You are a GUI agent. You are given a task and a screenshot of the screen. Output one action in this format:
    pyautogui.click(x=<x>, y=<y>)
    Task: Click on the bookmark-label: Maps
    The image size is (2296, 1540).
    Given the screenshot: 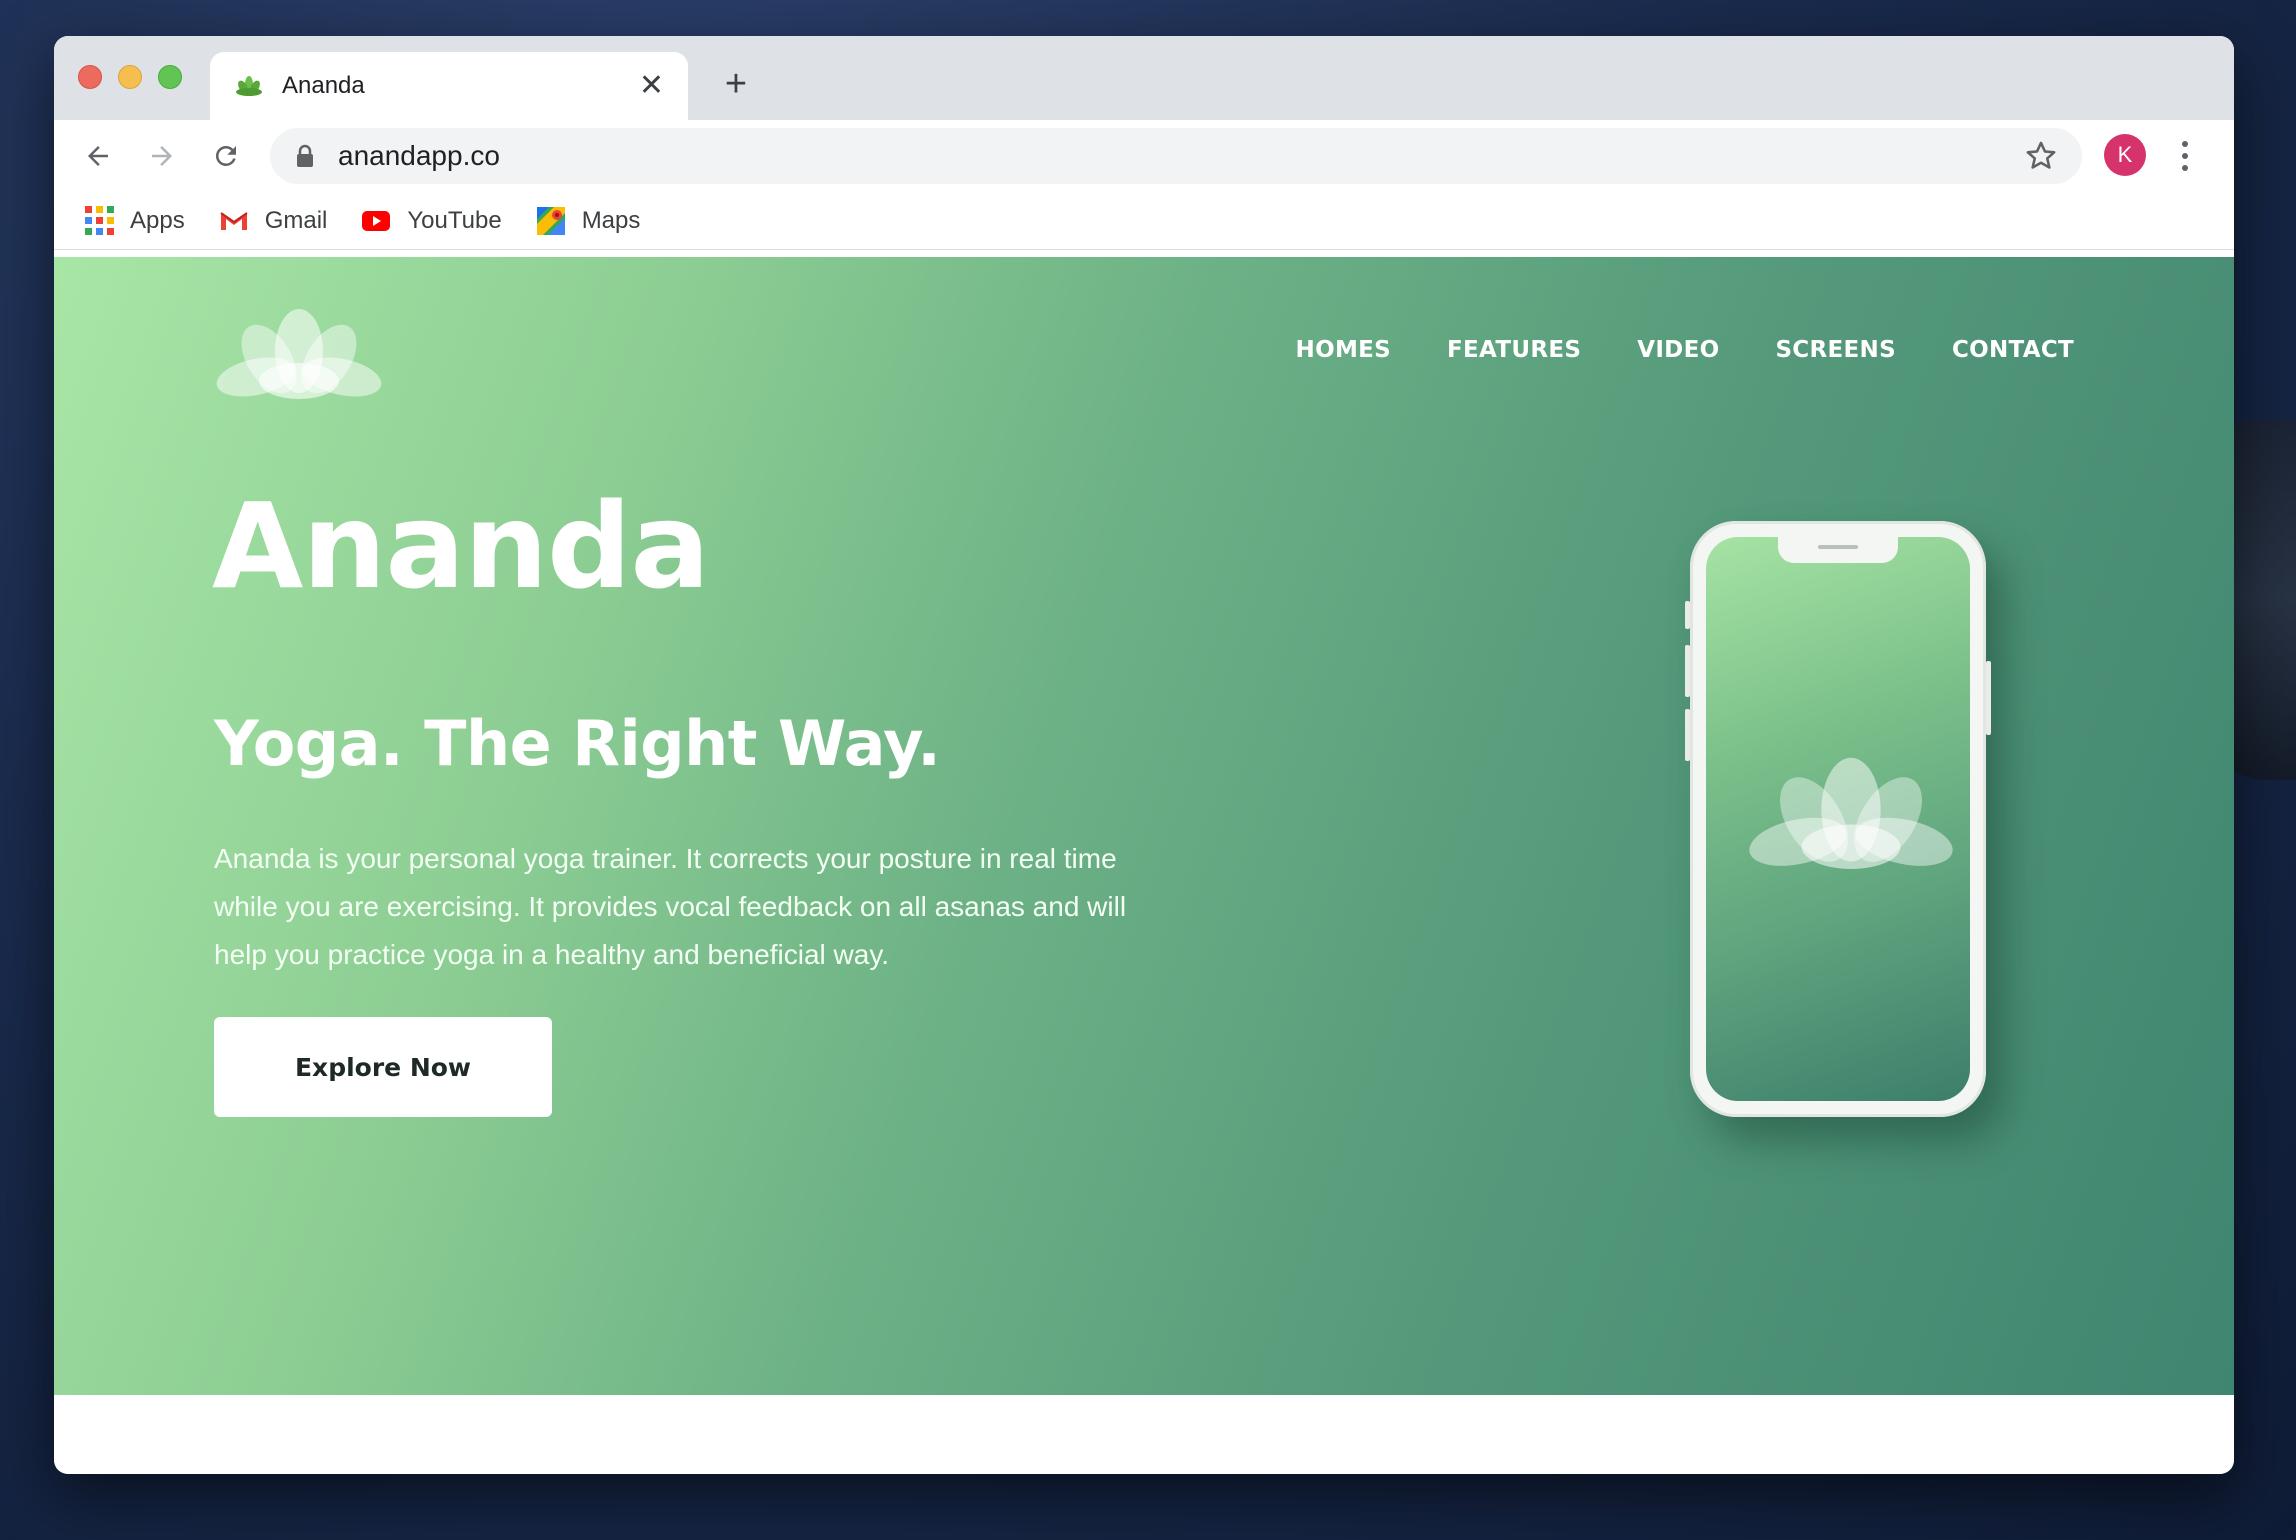 What is the action you would take?
    pyautogui.click(x=611, y=220)
    